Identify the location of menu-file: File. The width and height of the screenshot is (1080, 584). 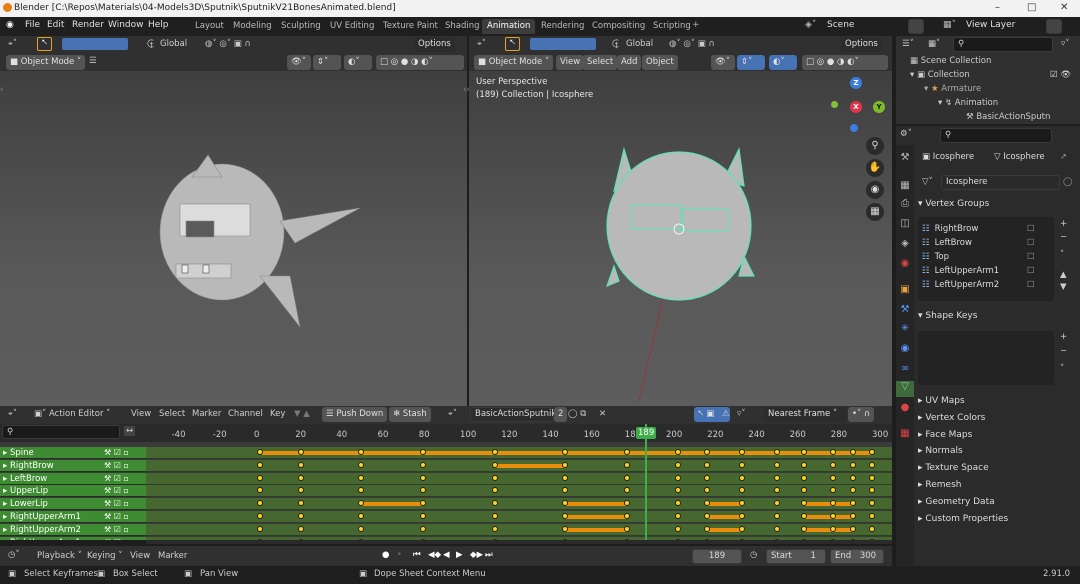
(32, 25).